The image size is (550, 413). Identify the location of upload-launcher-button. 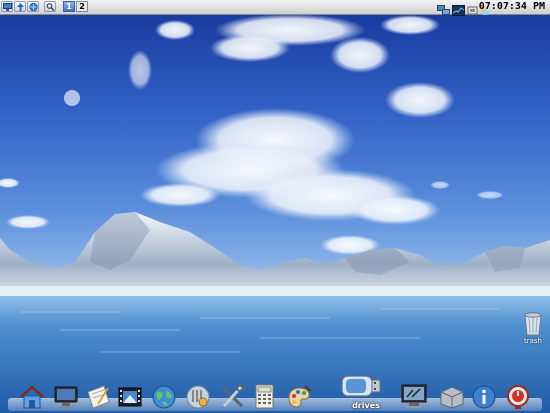
(20, 6).